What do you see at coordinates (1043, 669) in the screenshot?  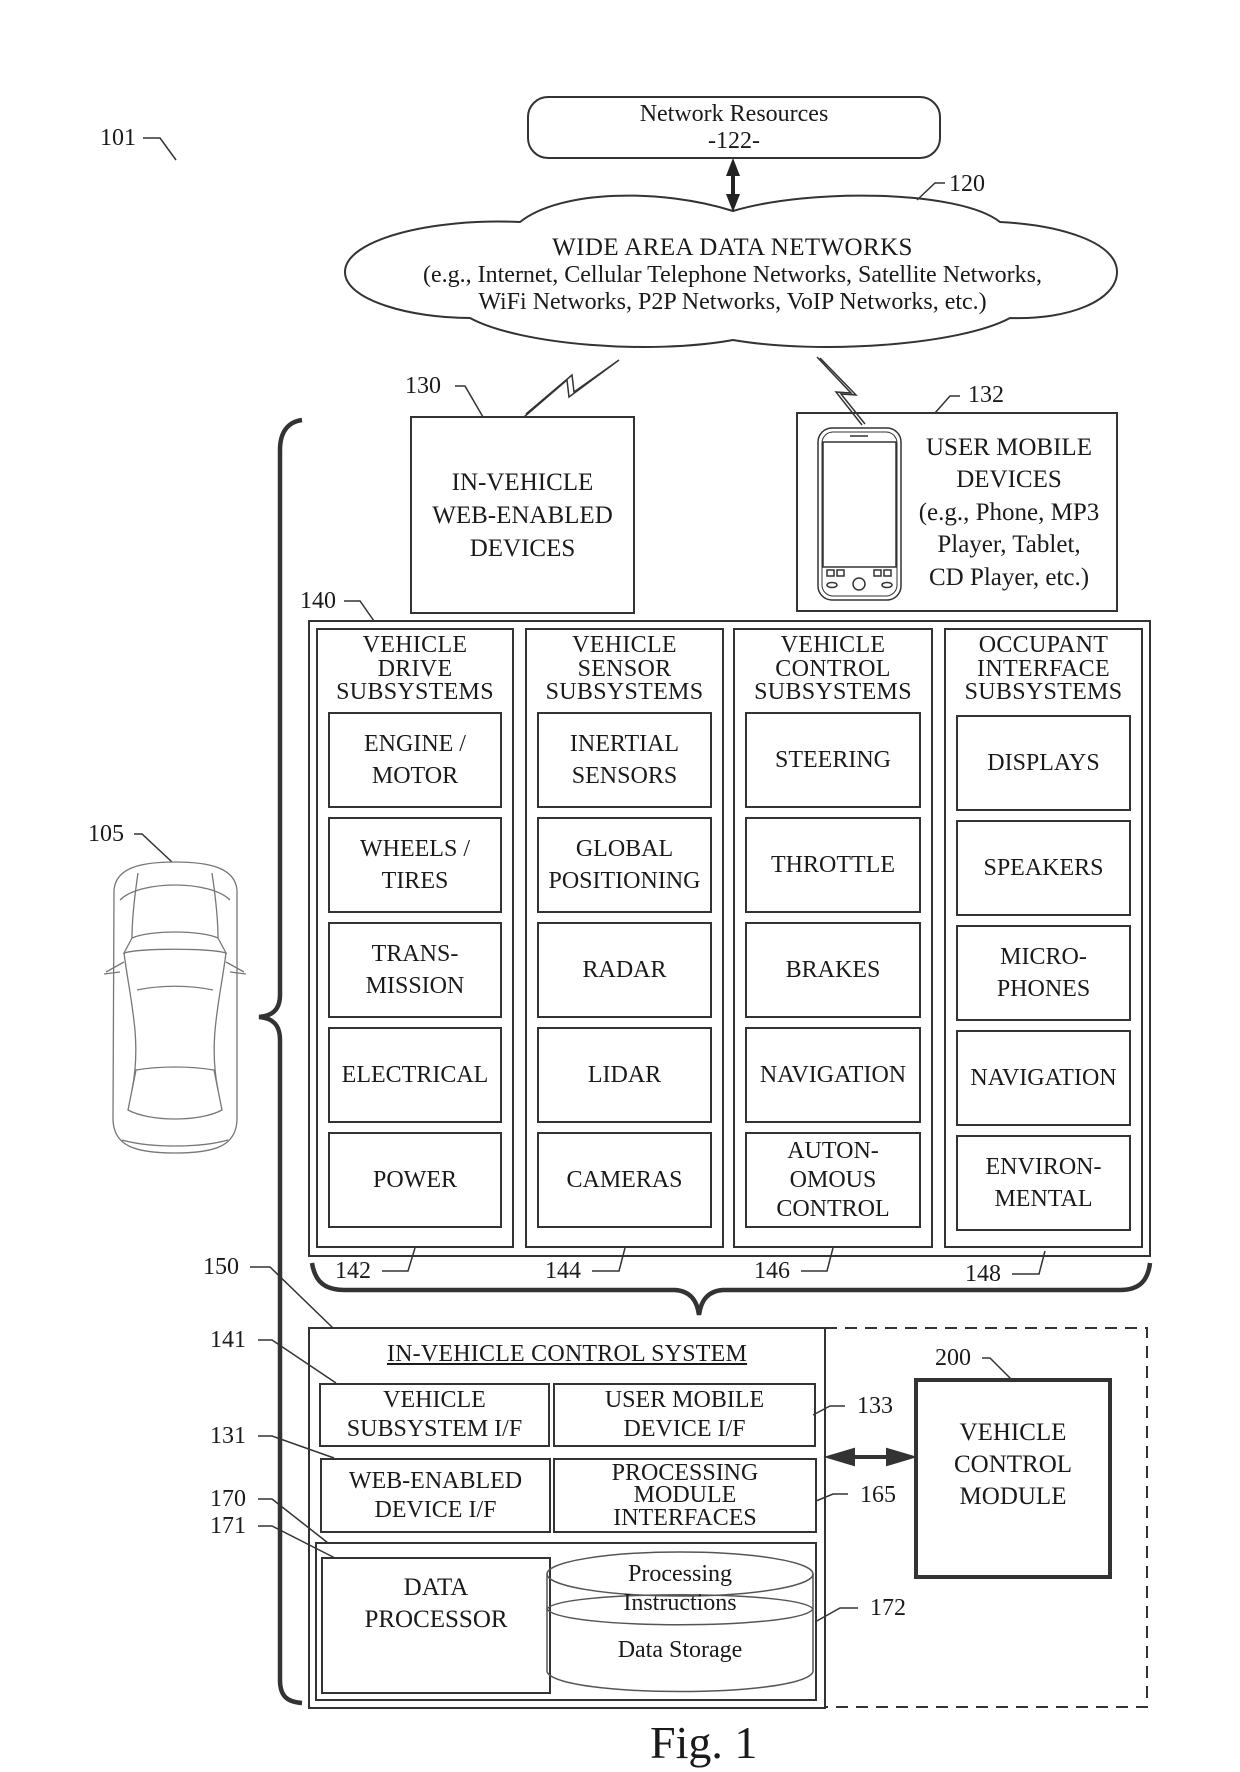 I see `subsystem-column-title: OCCUPANT INTERFACE SUBSYSTEMS` at bounding box center [1043, 669].